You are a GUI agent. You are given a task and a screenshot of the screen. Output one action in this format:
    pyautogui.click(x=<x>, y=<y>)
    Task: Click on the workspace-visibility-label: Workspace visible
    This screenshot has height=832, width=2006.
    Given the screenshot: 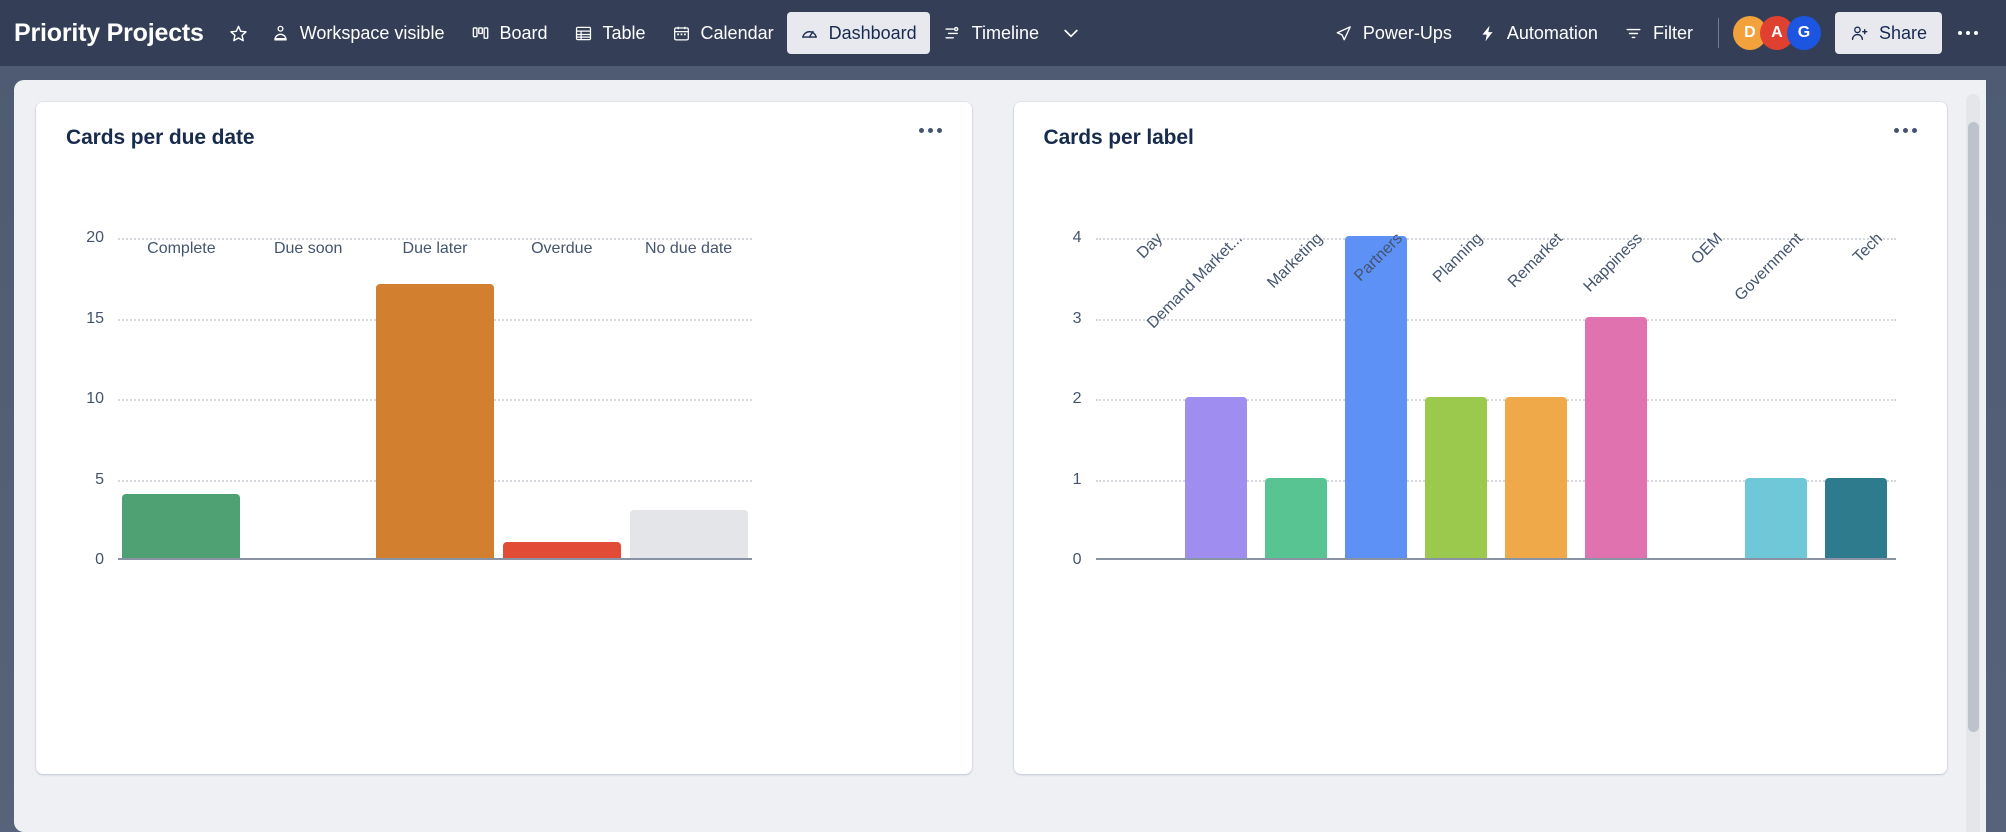 What is the action you would take?
    pyautogui.click(x=372, y=32)
    